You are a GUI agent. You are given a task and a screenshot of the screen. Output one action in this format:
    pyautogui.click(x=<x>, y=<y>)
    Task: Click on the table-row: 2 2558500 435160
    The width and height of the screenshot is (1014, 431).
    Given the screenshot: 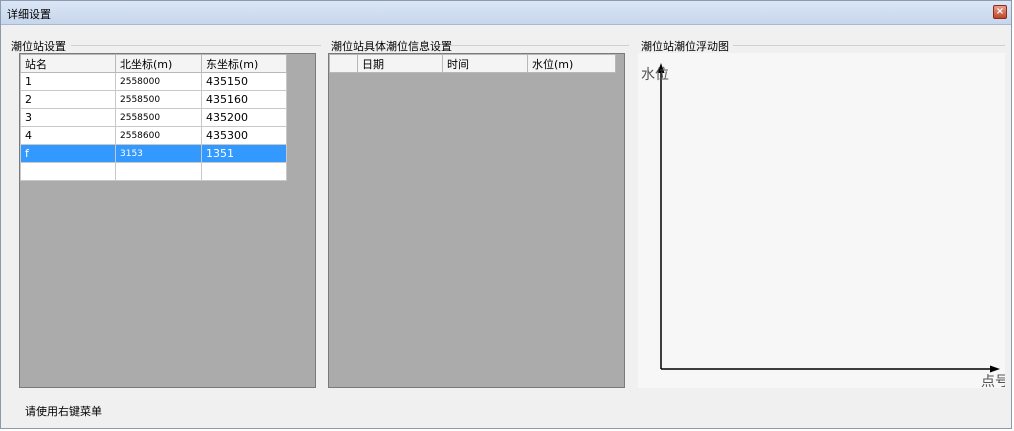 What is the action you would take?
    pyautogui.click(x=153, y=99)
    